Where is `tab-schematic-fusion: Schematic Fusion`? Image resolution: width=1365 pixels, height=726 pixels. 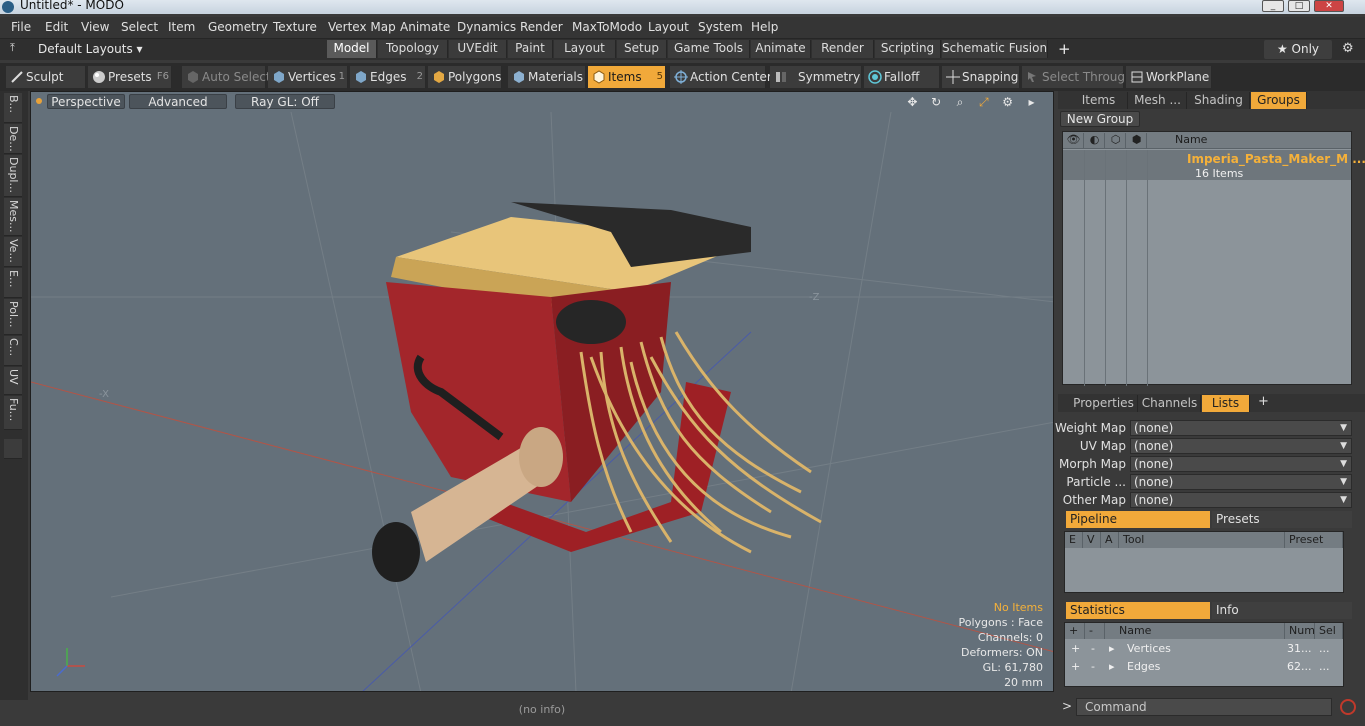 tab-schematic-fusion: Schematic Fusion is located at coordinates (995, 49).